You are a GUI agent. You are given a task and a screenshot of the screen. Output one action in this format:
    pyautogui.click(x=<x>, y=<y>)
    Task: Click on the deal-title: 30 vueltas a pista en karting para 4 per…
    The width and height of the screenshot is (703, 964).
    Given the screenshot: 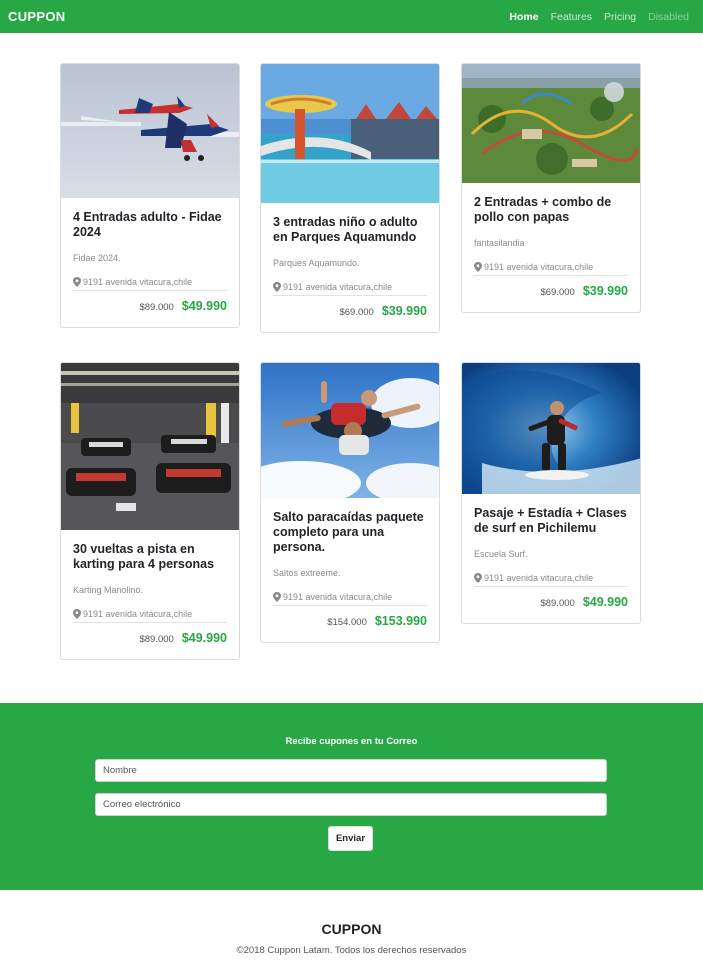 What is the action you would take?
    pyautogui.click(x=150, y=557)
    